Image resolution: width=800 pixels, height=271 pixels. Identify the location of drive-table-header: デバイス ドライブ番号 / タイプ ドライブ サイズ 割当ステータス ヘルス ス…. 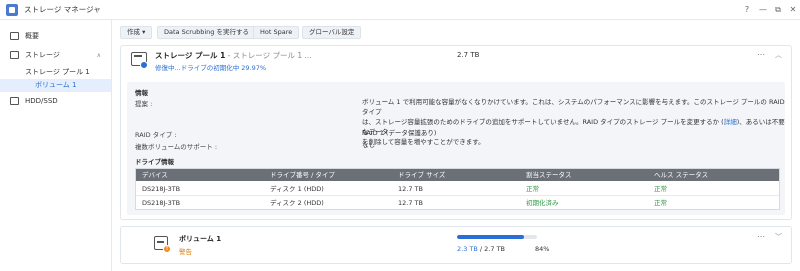
(457, 175).